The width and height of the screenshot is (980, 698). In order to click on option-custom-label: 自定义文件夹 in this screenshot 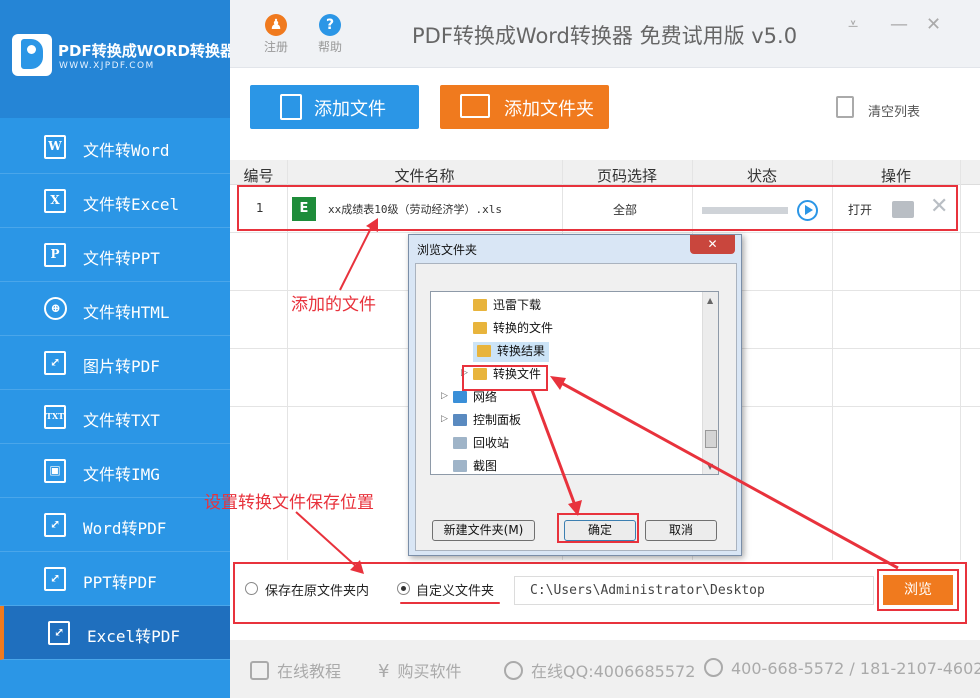, I will do `click(455, 591)`.